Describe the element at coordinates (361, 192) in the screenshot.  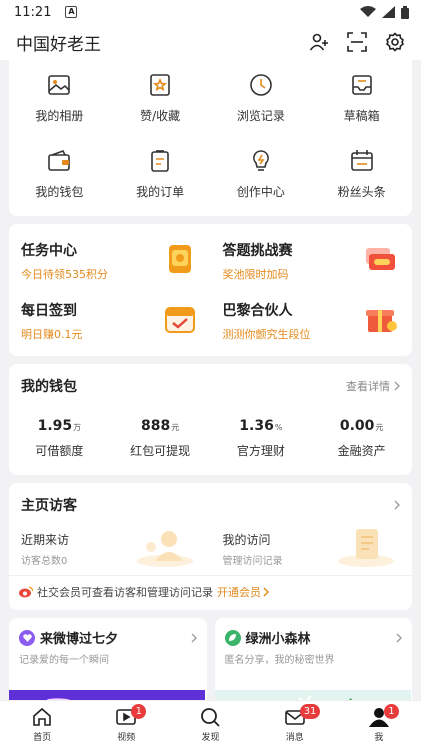
I see `grid-item-label: 粉丝头条` at that location.